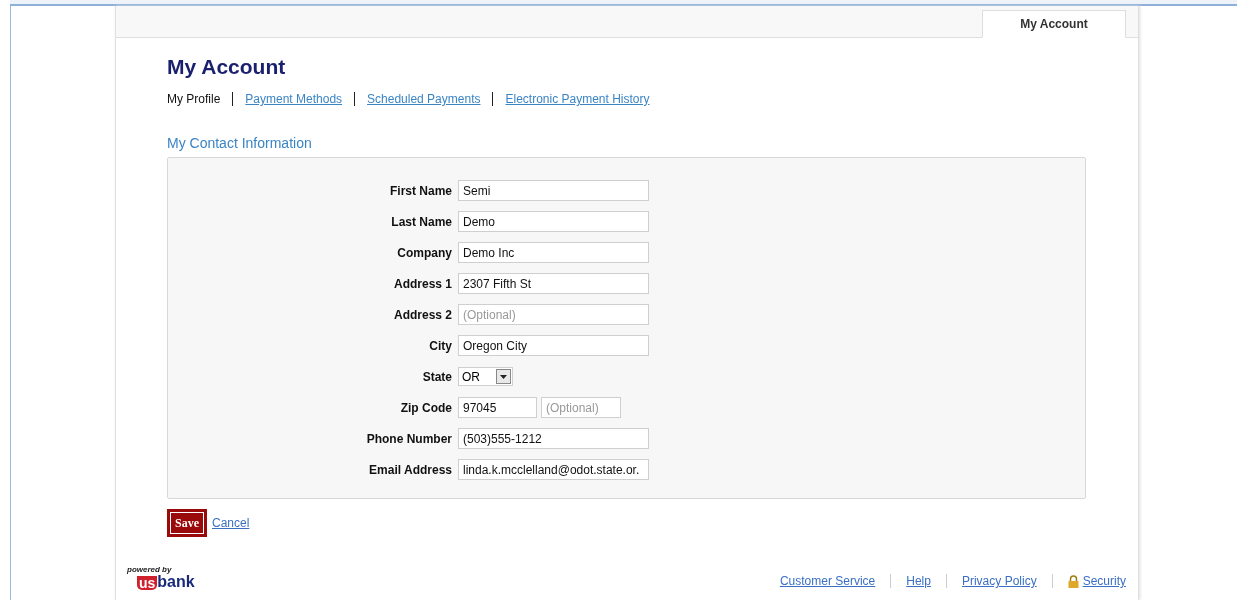 The image size is (1247, 600). What do you see at coordinates (231, 523) in the screenshot?
I see `cancel-link: Cancel` at bounding box center [231, 523].